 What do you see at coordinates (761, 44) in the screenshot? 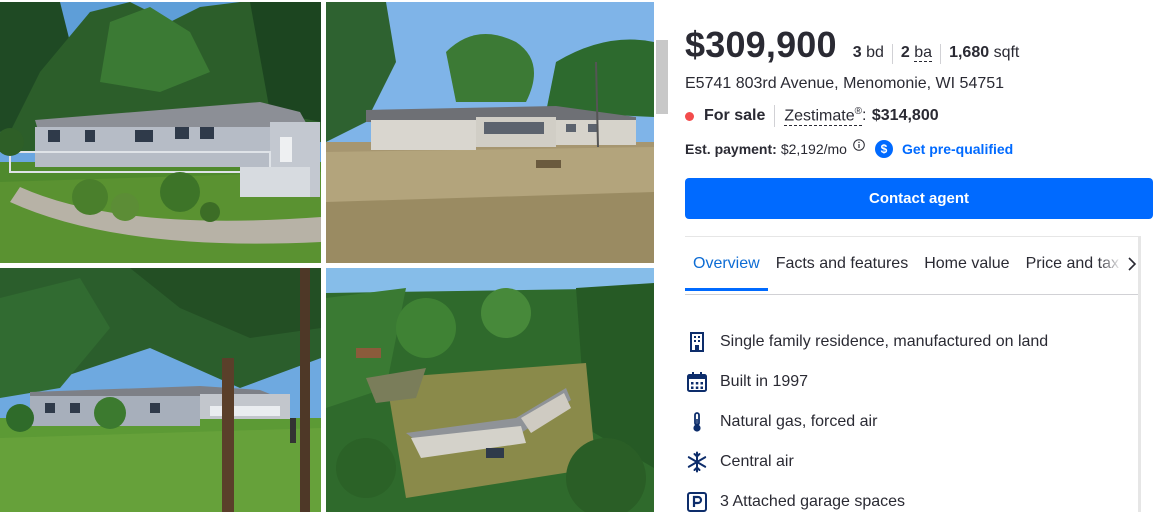
I see `listing-price: $309,900` at bounding box center [761, 44].